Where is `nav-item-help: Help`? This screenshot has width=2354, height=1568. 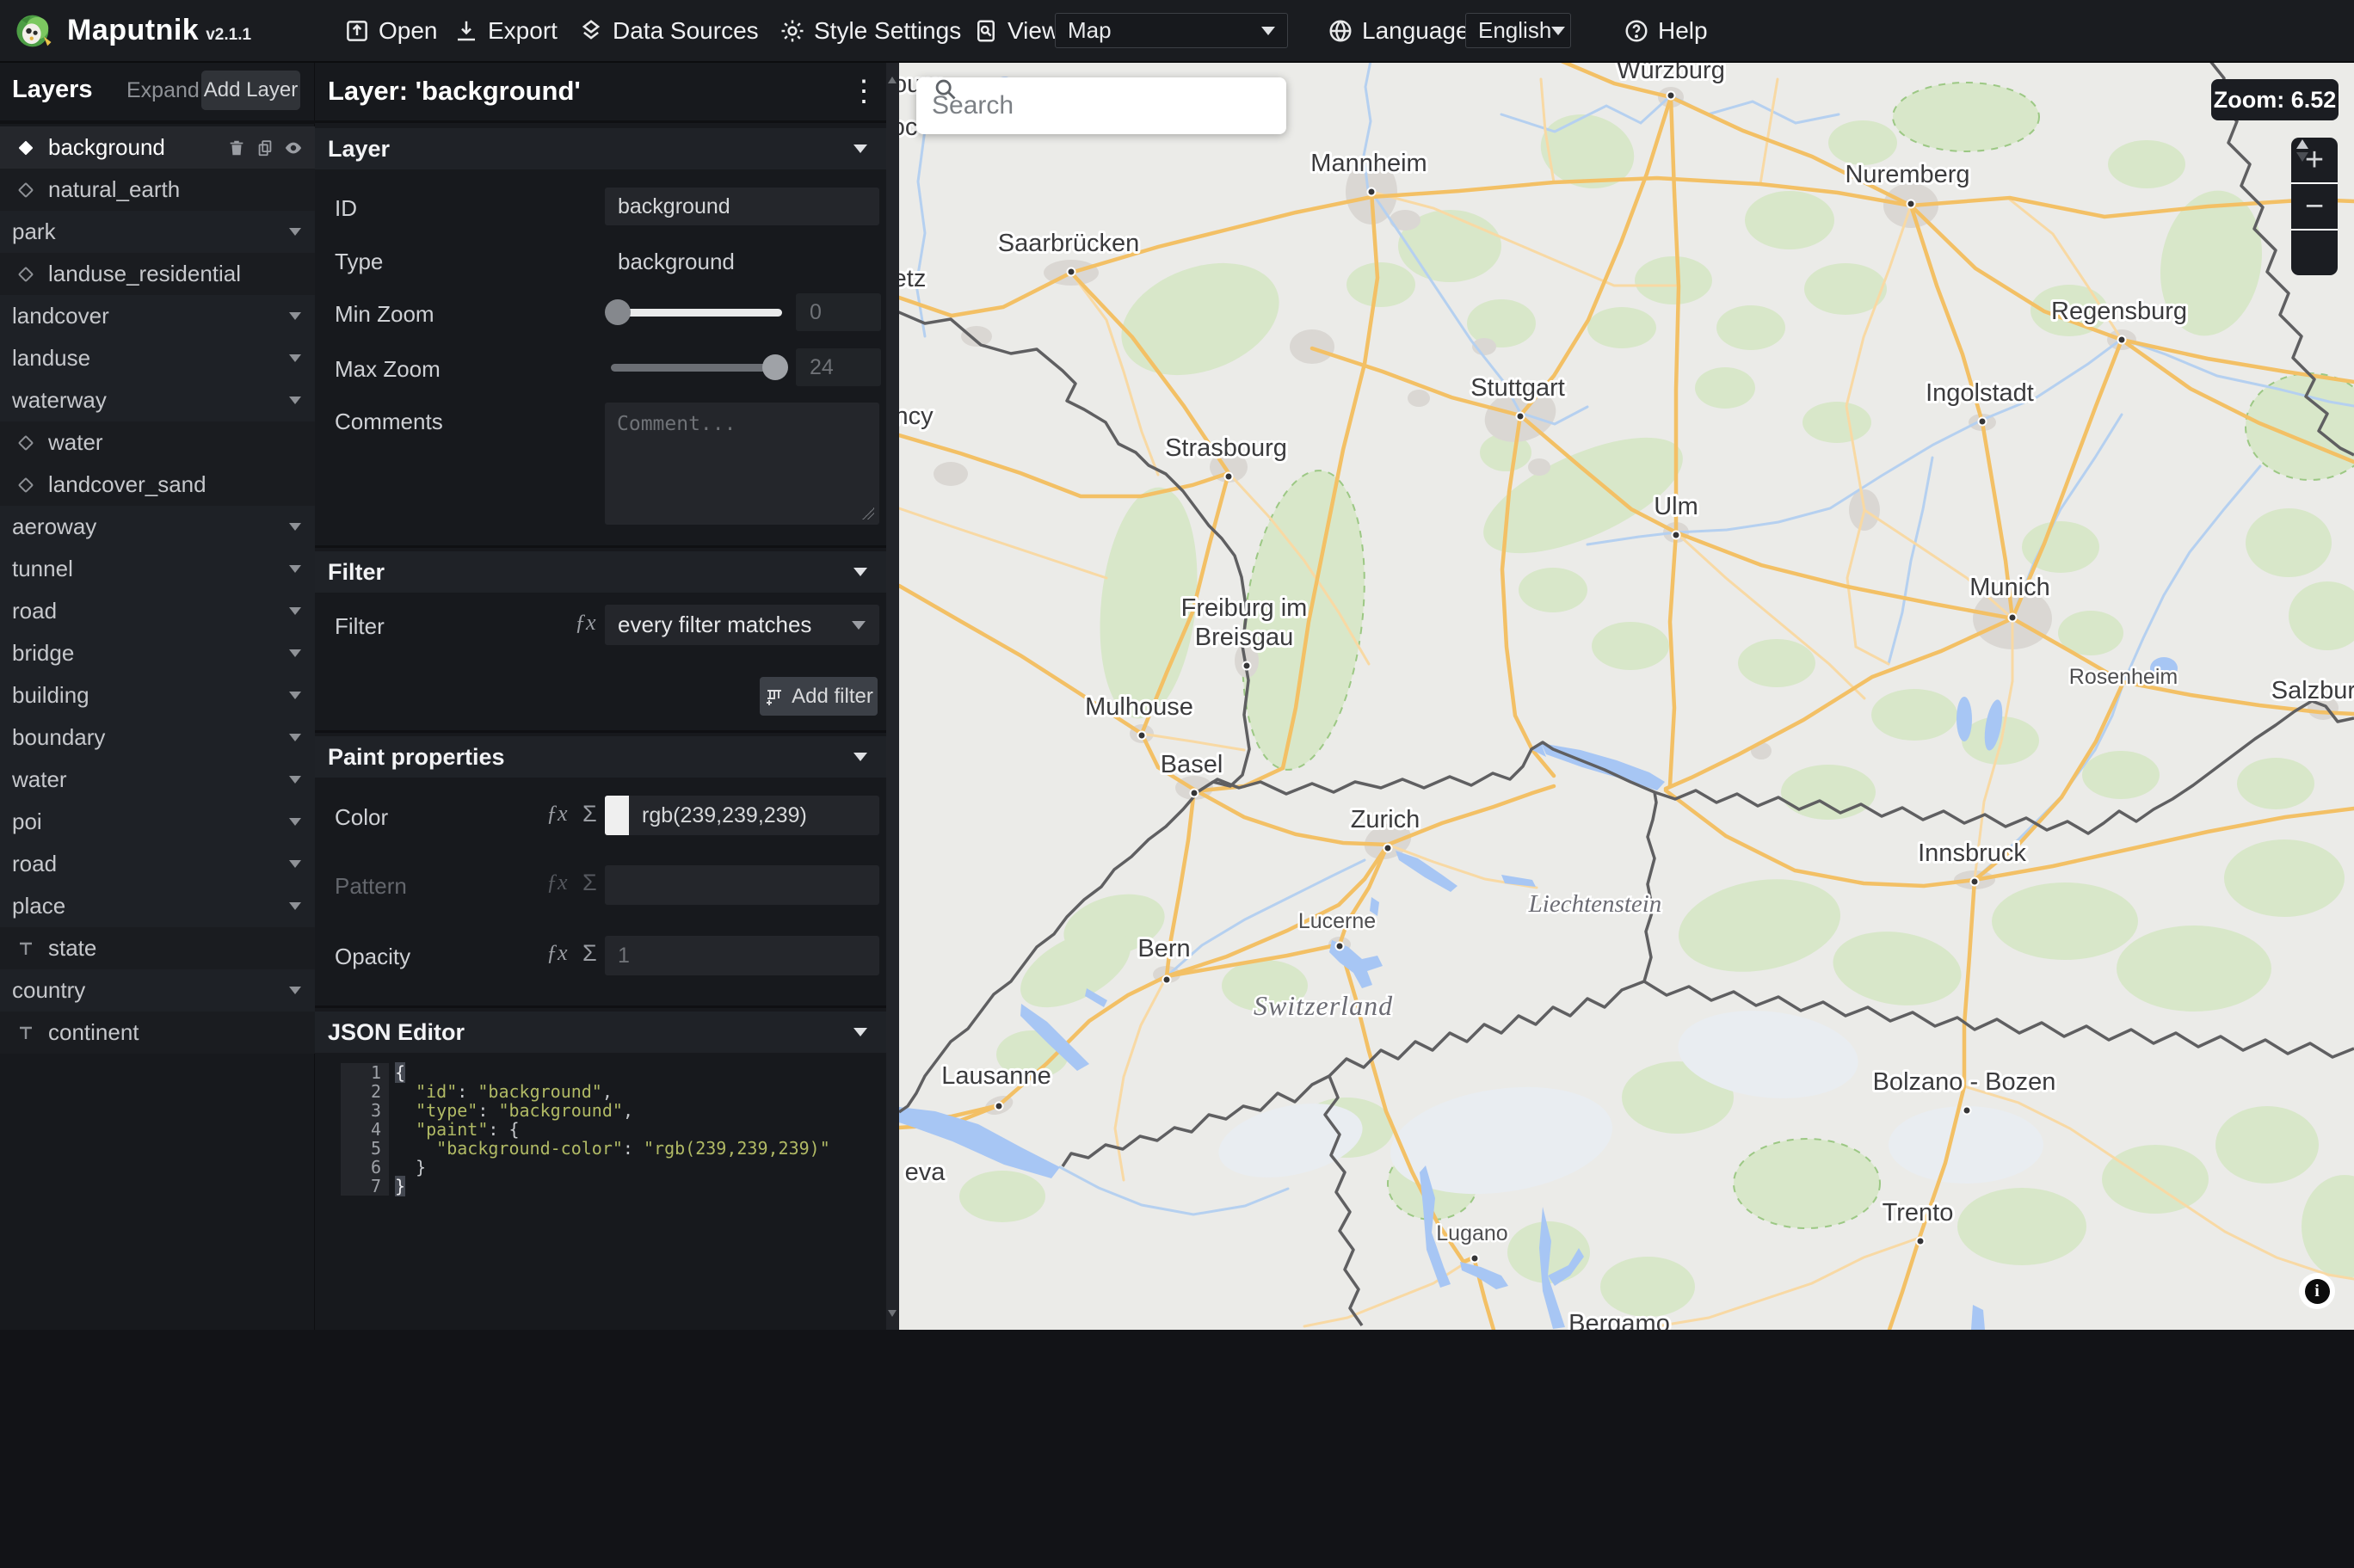 nav-item-help: Help is located at coordinates (1666, 31).